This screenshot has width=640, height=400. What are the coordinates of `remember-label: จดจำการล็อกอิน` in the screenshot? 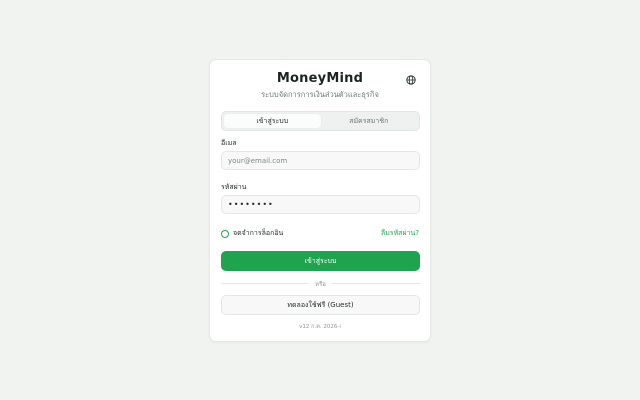 It's located at (258, 233).